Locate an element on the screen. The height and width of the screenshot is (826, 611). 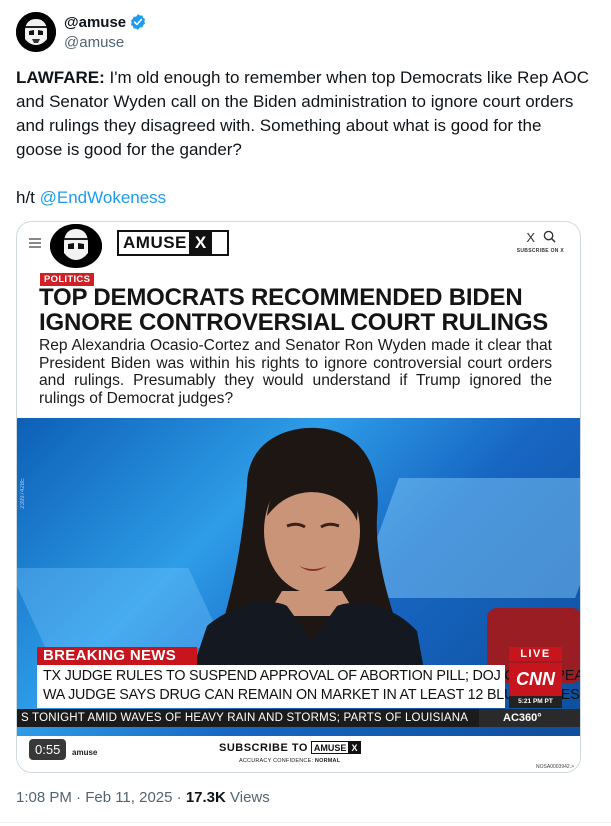
speaker-image is located at coordinates (307, 556).